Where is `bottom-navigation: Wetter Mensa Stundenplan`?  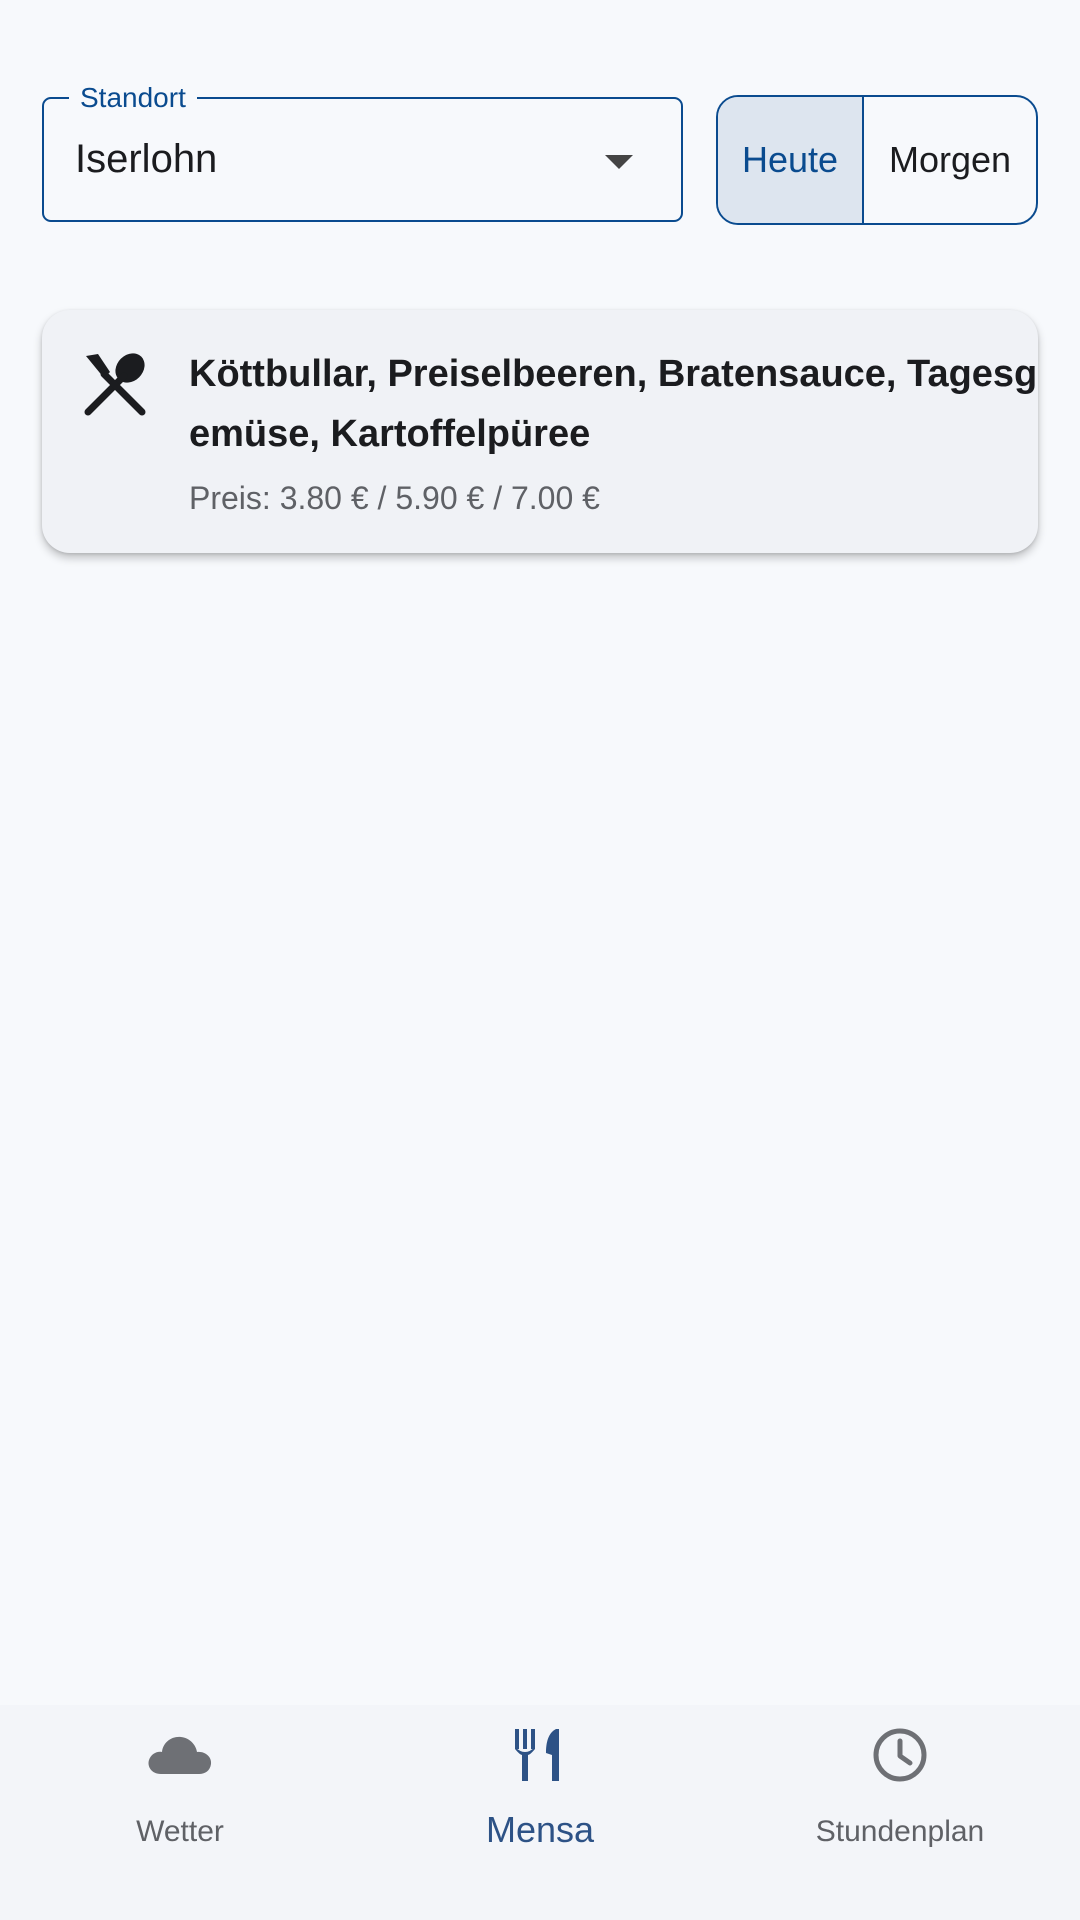
bottom-navigation: Wetter Mensa Stundenplan is located at coordinates (540, 1812).